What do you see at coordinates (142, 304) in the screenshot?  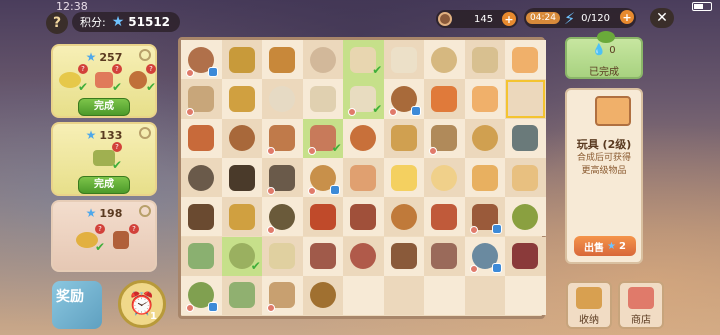 I see `clock-booster-button: ⏰` at bounding box center [142, 304].